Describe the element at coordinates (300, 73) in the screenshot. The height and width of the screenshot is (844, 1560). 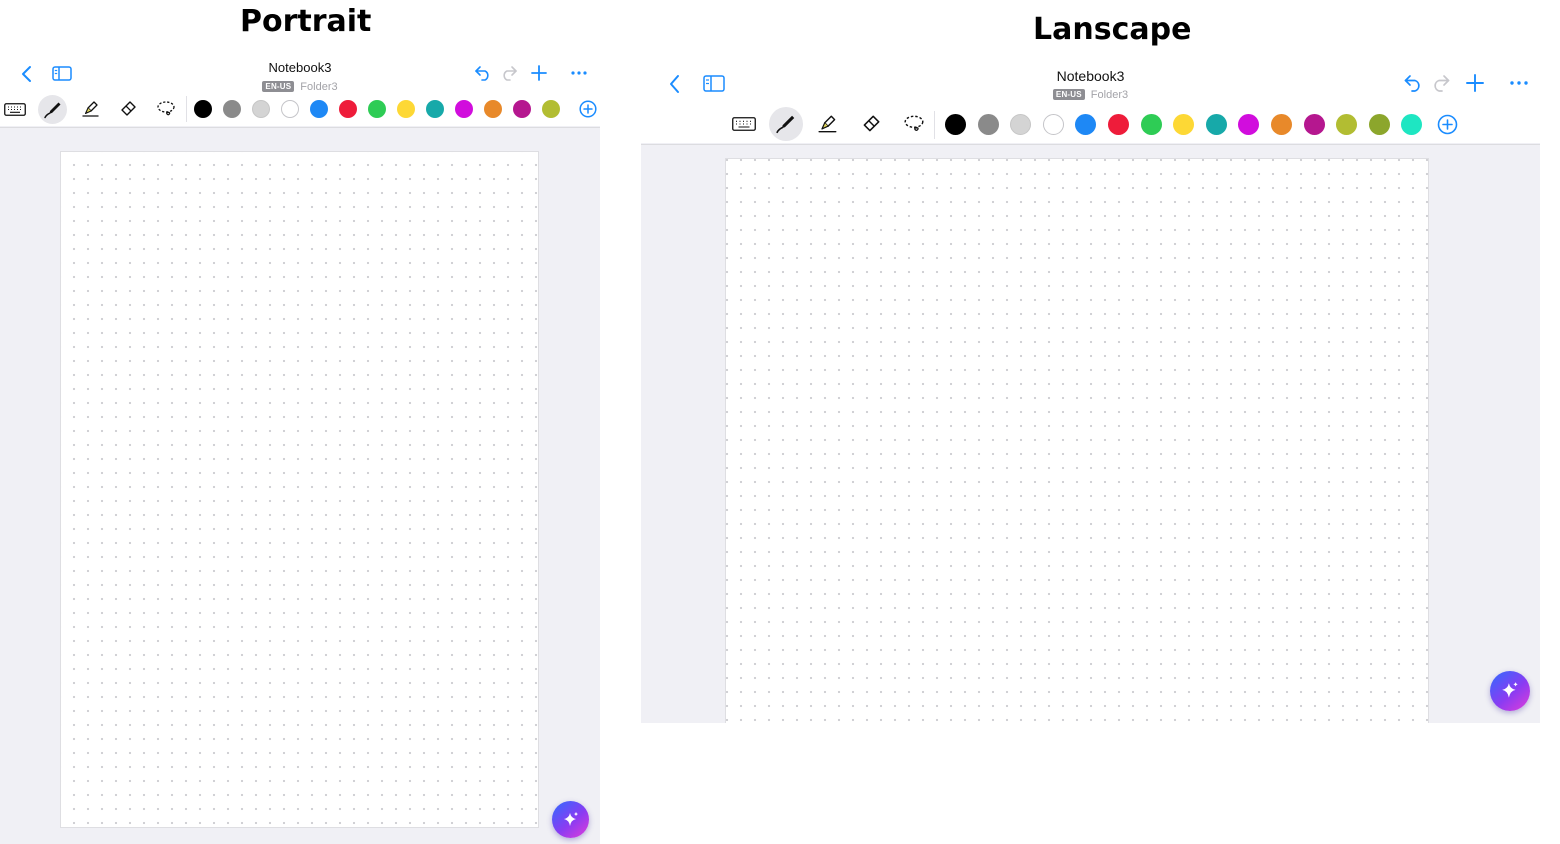
I see `portrait-nav-bar: Notebook3 EN-US Folder3` at that location.